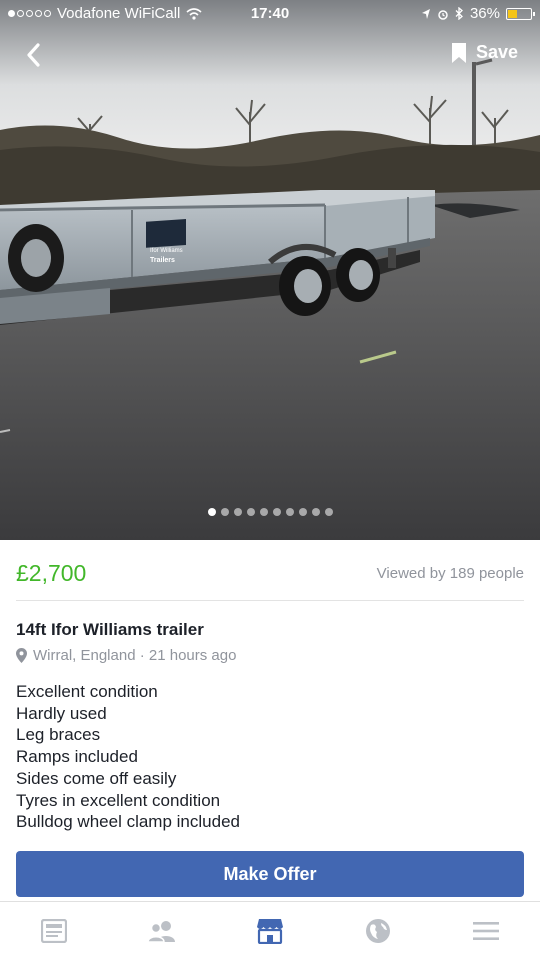  I want to click on back-button, so click(35, 55).